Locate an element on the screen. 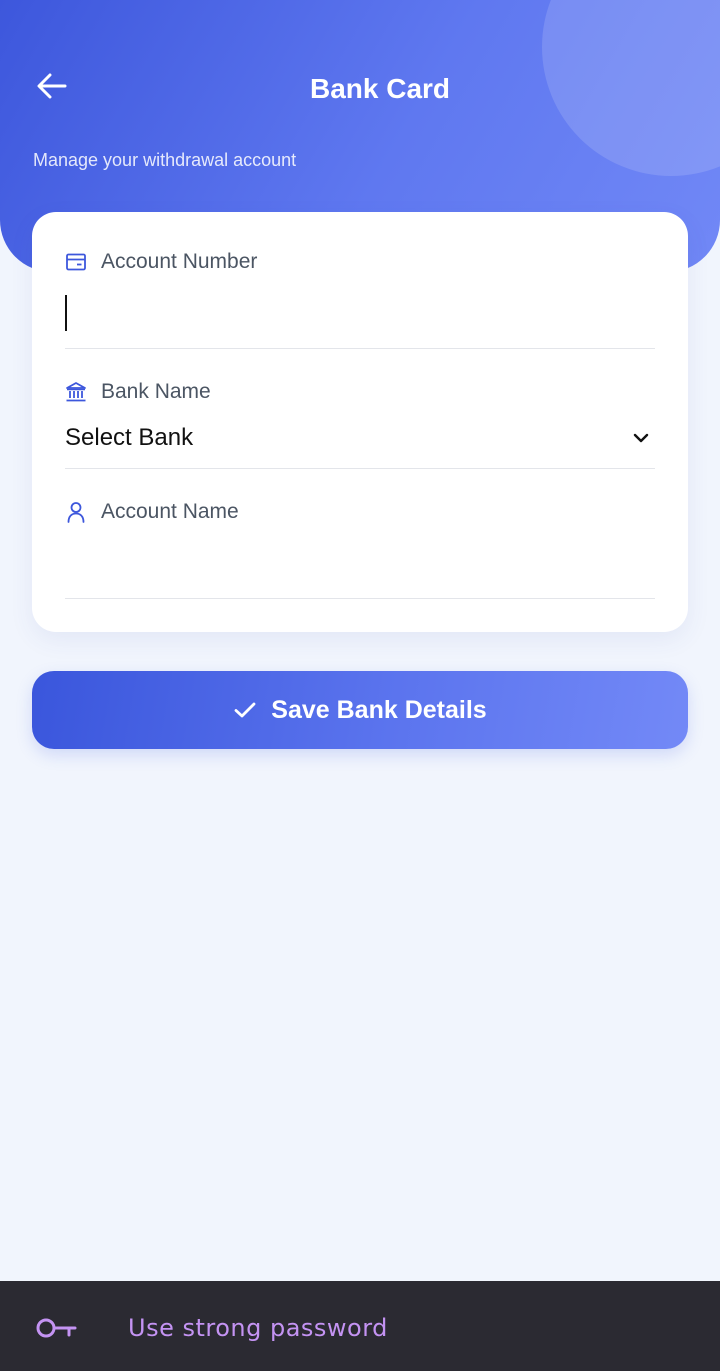 Image resolution: width=720 pixels, height=1371 pixels. page-title: Bank Card is located at coordinates (380, 88).